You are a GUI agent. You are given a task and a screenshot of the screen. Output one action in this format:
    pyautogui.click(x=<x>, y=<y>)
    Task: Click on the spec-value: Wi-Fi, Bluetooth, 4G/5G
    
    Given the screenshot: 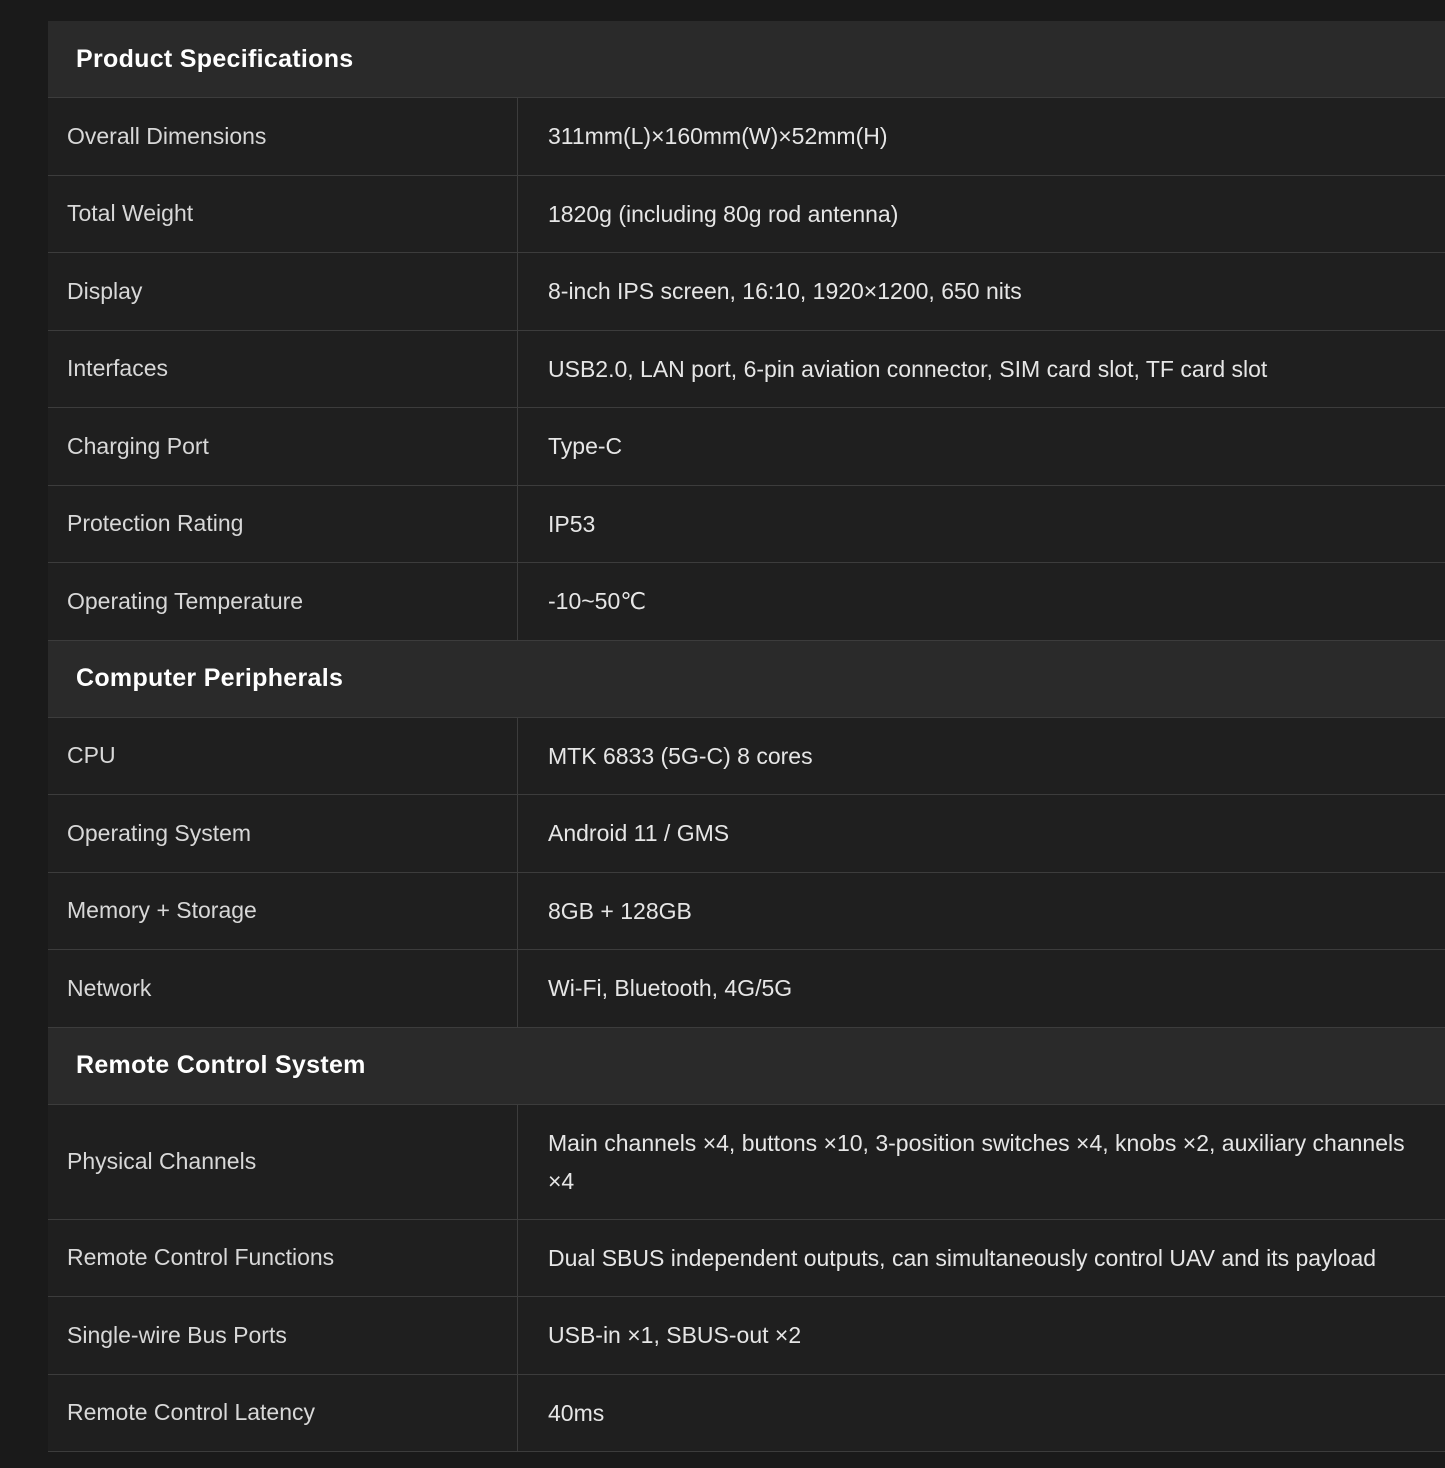 What is the action you would take?
    pyautogui.click(x=670, y=988)
    